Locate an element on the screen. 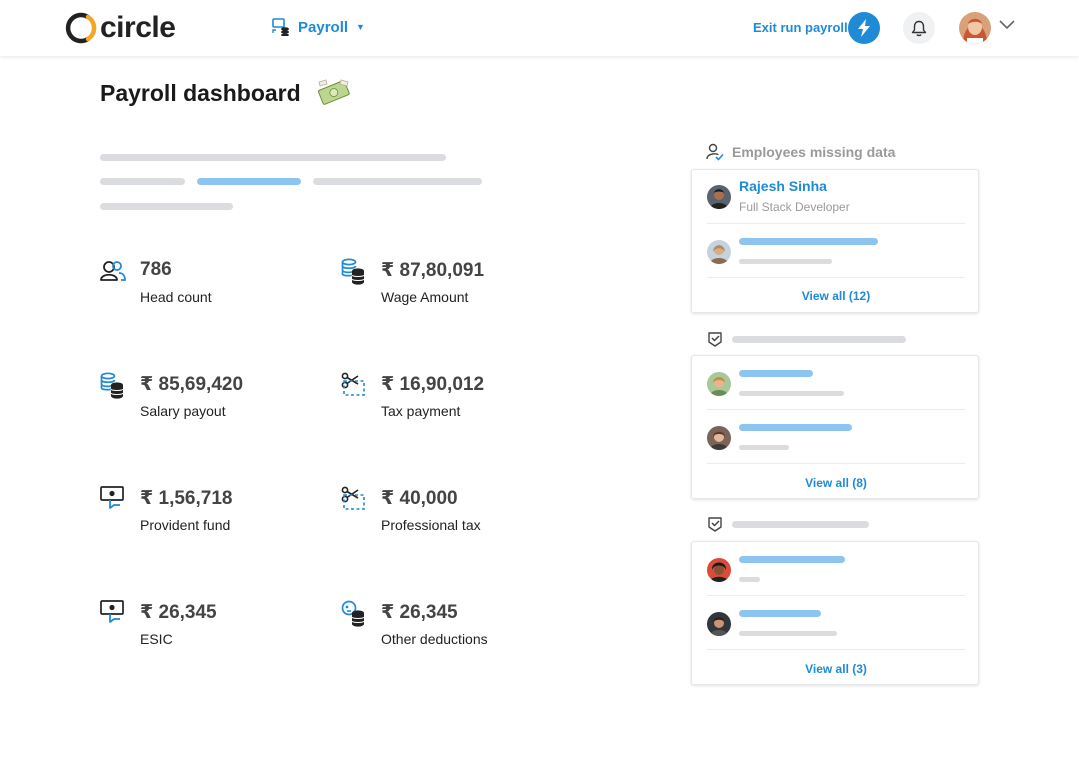 The height and width of the screenshot is (768, 1079). metric-label: Tax payment is located at coordinates (421, 411).